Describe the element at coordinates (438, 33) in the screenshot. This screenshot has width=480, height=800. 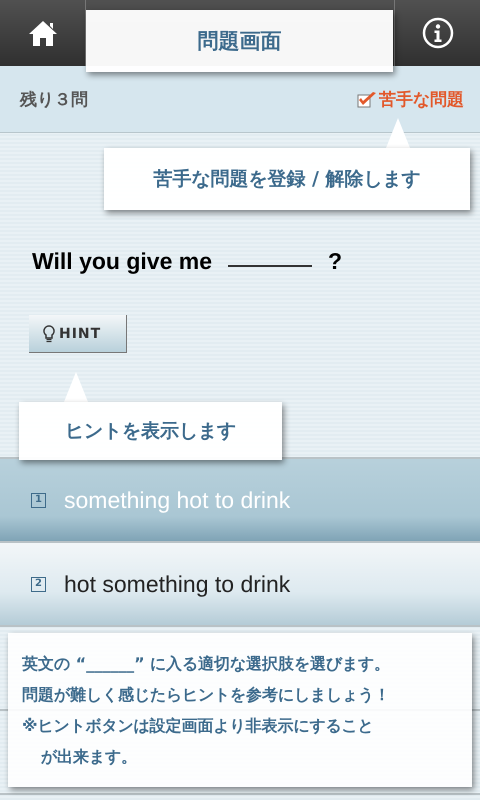
I see `info-icon` at that location.